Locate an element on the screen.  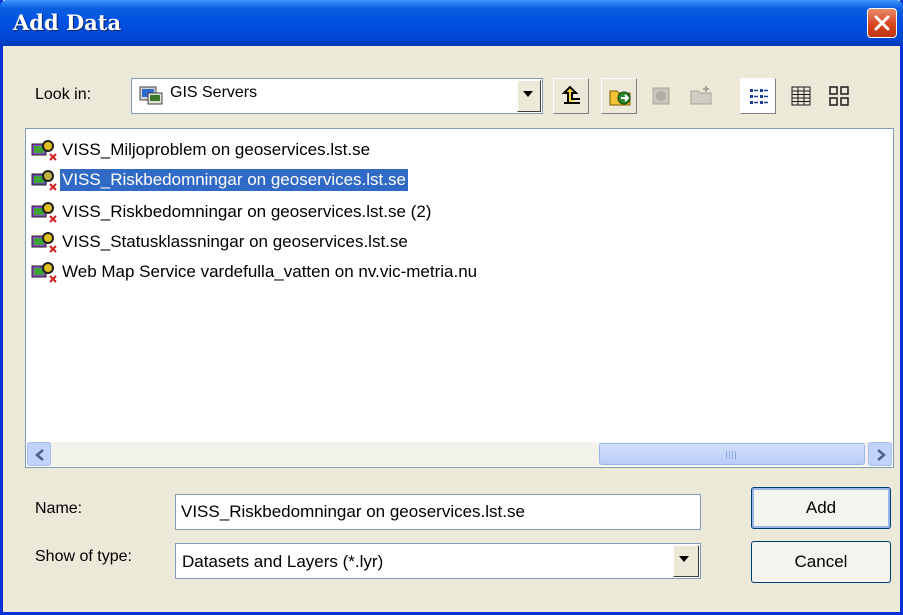
list-item-label: VISS_Miljoproblem on geoservices.lst.se is located at coordinates (216, 149).